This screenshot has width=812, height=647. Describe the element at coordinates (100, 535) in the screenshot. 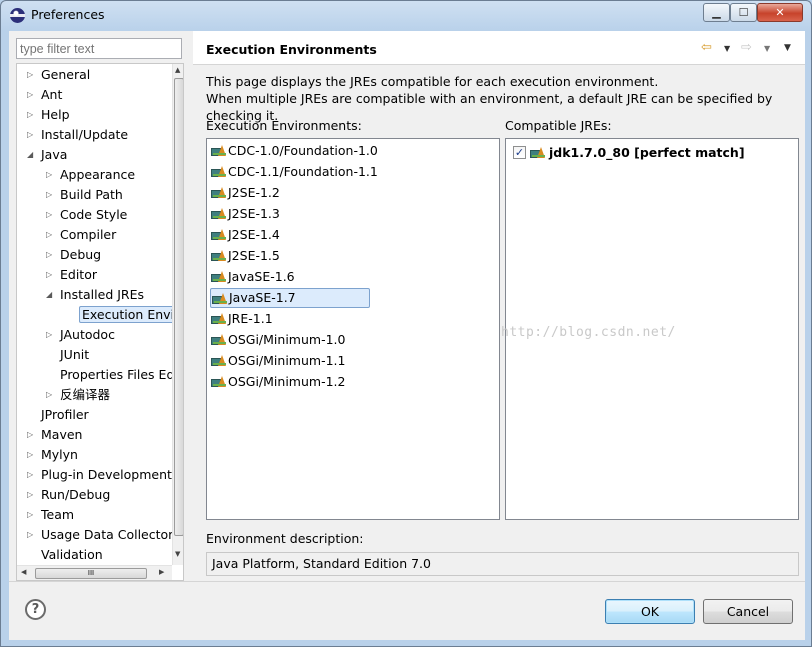

I see `tree-item: ▷ Usage Data Collector` at that location.